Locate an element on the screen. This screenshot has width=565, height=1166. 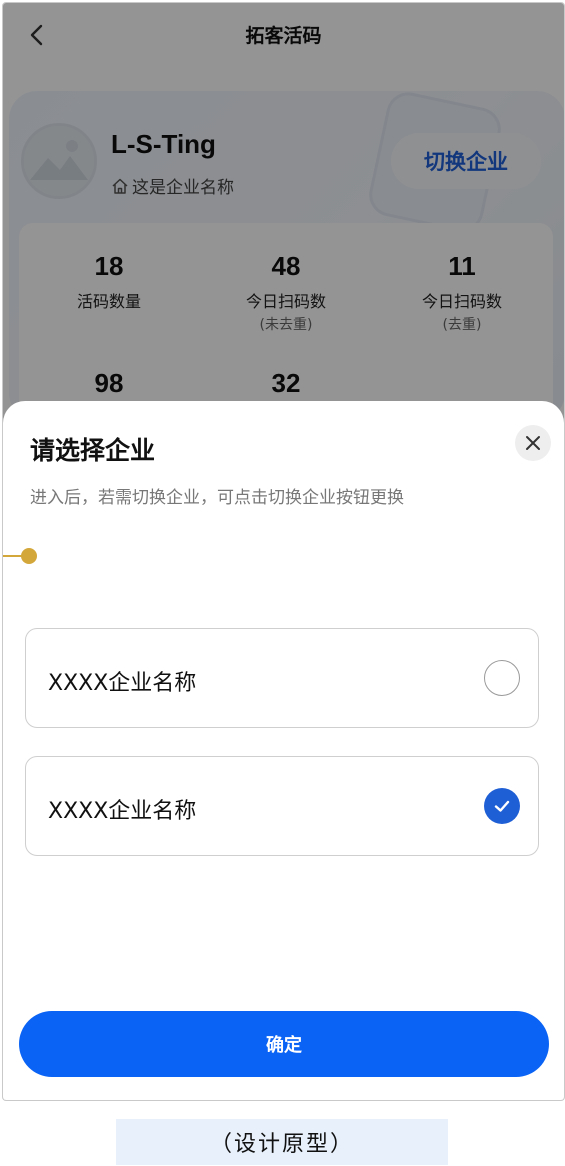
check-icon is located at coordinates (502, 806).